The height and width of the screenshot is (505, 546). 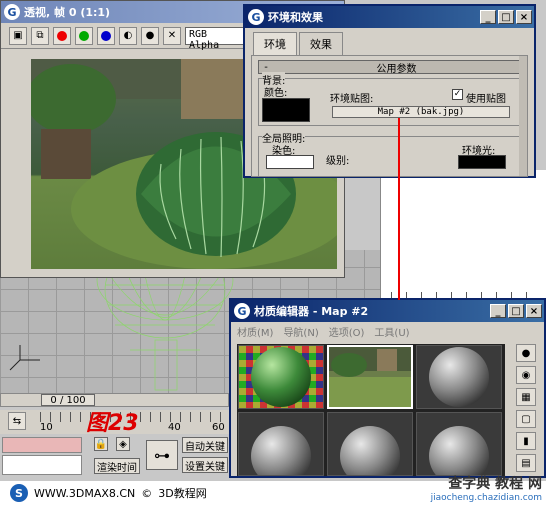 I want to click on menu-material: 材质(M), so click(x=255, y=331).